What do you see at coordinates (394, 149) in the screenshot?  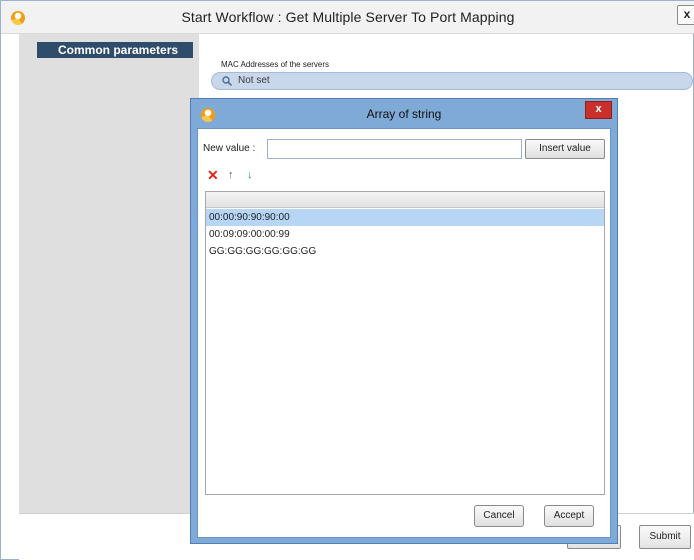 I see `new-value-input` at bounding box center [394, 149].